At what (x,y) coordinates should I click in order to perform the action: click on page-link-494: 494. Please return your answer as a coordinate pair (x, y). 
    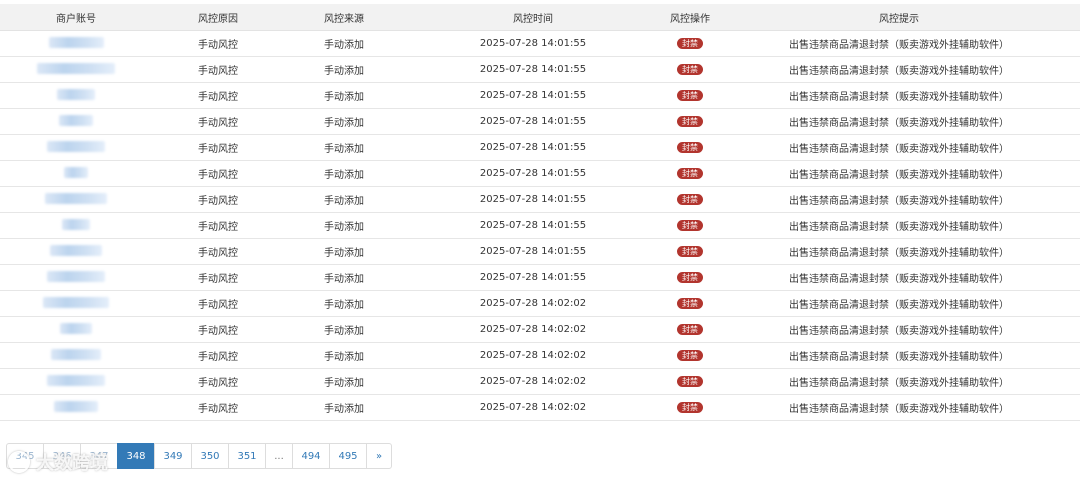
    Looking at the image, I should click on (311, 456).